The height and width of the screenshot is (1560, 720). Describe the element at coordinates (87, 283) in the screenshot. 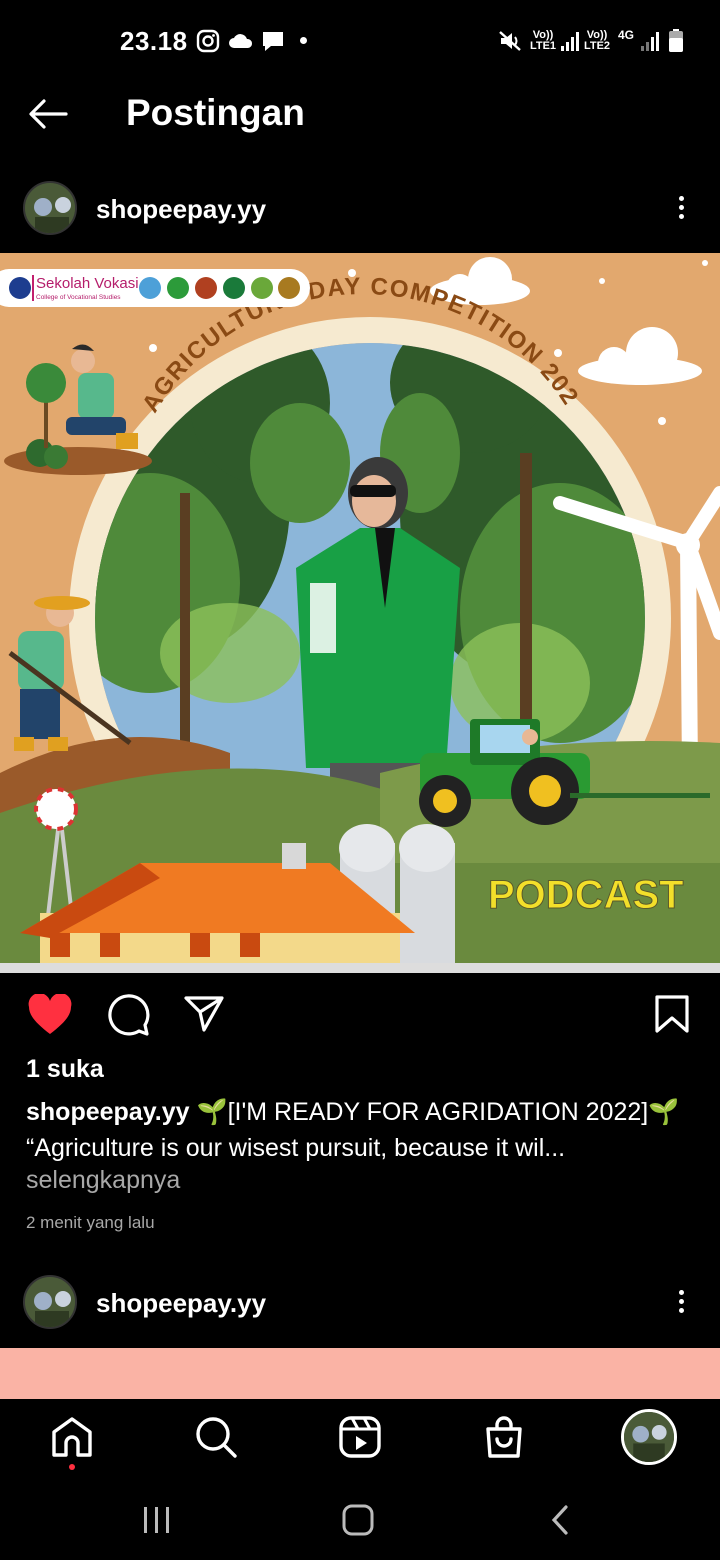

I see `logo-text: Sekolah Vokasi` at that location.